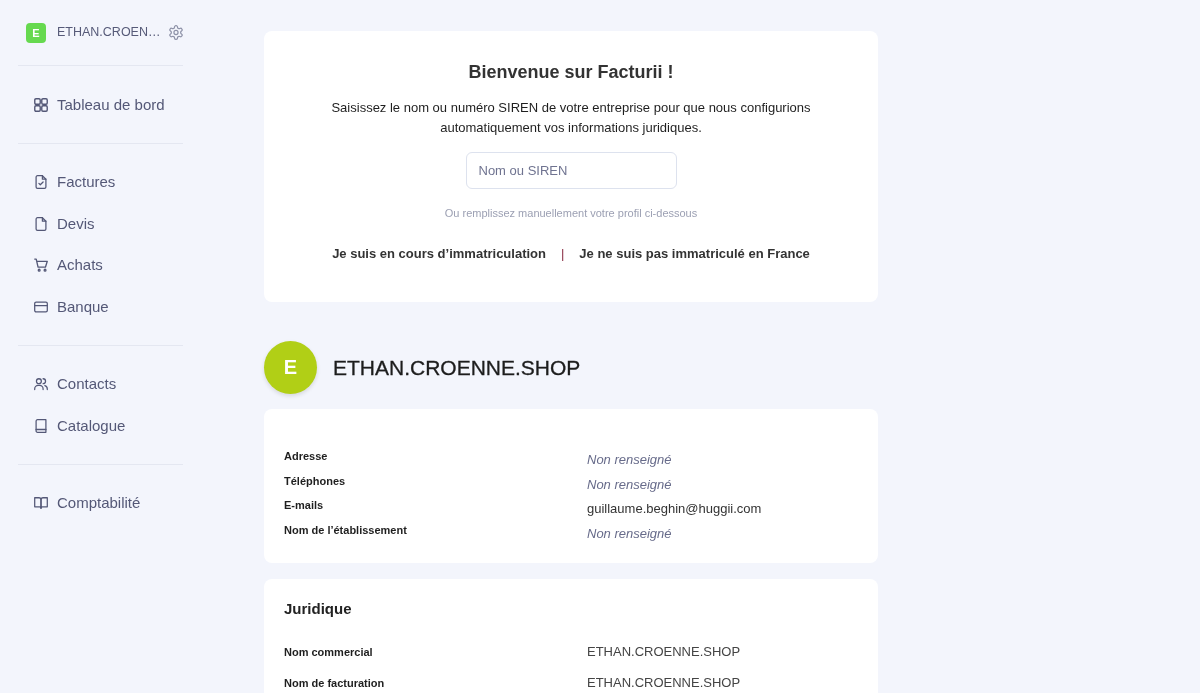 This screenshot has height=693, width=1200. Describe the element at coordinates (306, 456) in the screenshot. I see `field-label: Adresse` at that location.